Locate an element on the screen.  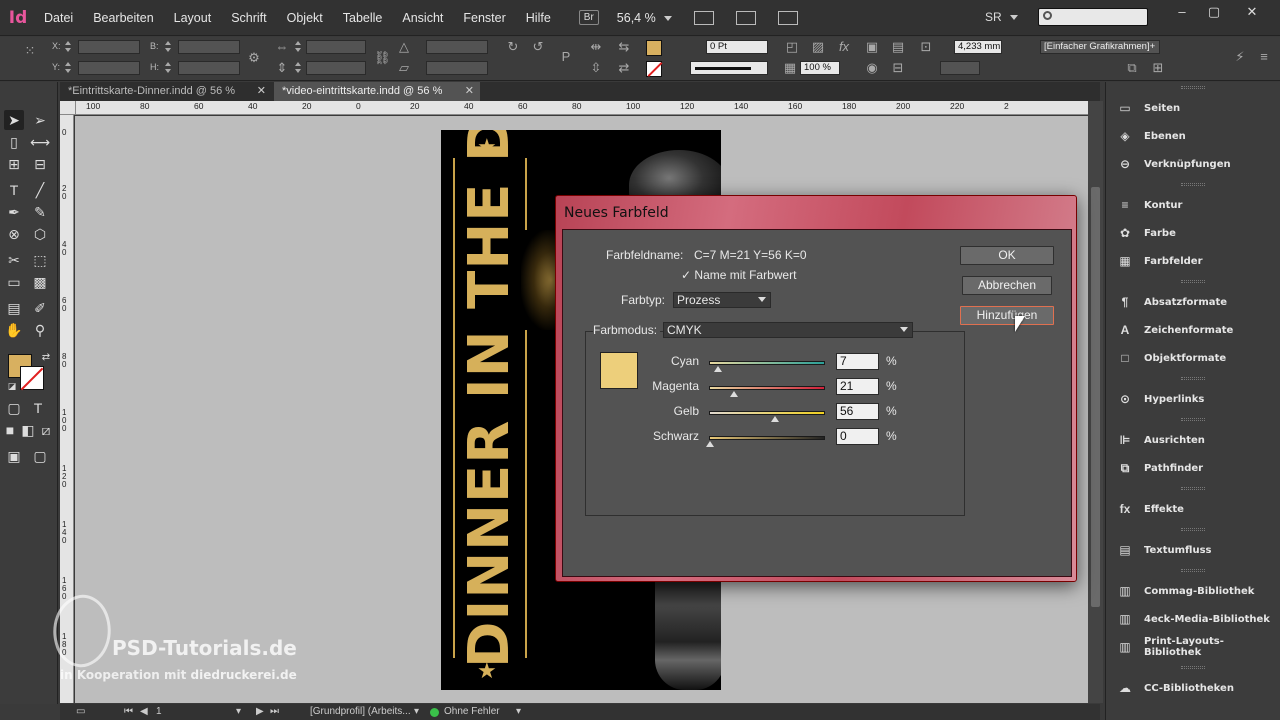
fit-content-icon: ▤ is located at coordinates (898, 47).